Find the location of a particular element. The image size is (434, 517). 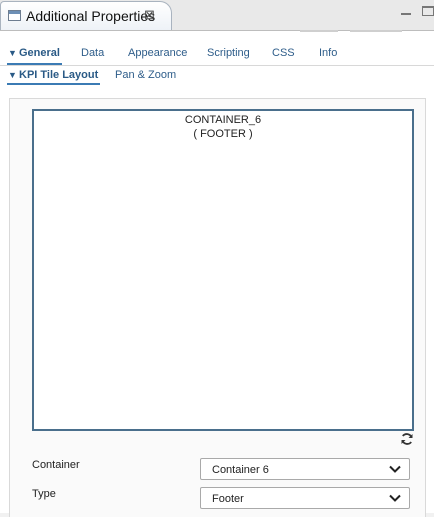

type-field-label: Type is located at coordinates (44, 494).